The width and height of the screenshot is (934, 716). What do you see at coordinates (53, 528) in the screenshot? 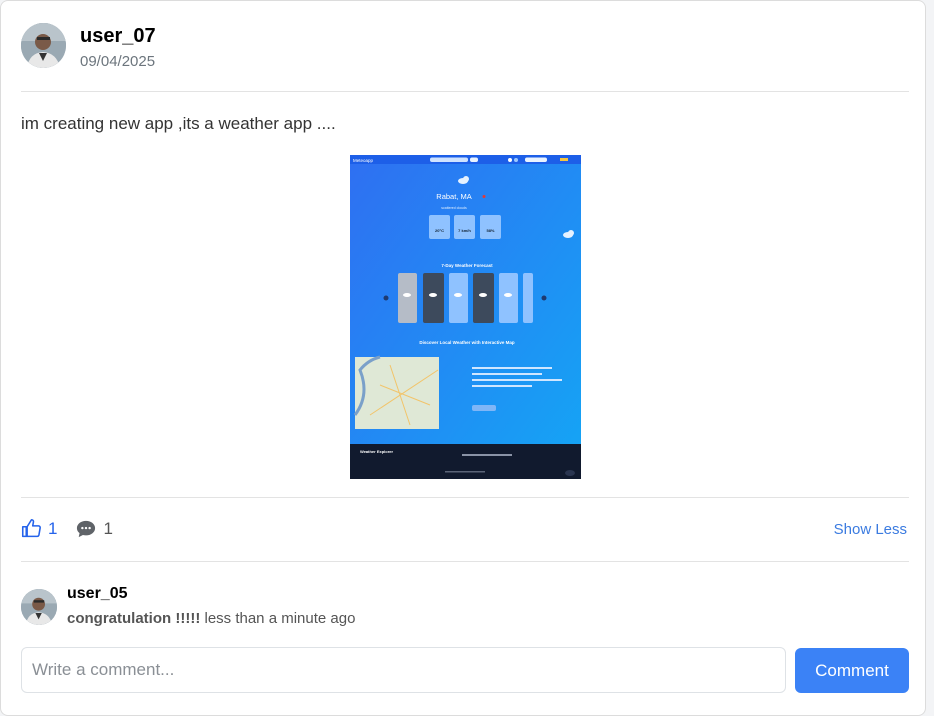
I see `like-count: 1` at bounding box center [53, 528].